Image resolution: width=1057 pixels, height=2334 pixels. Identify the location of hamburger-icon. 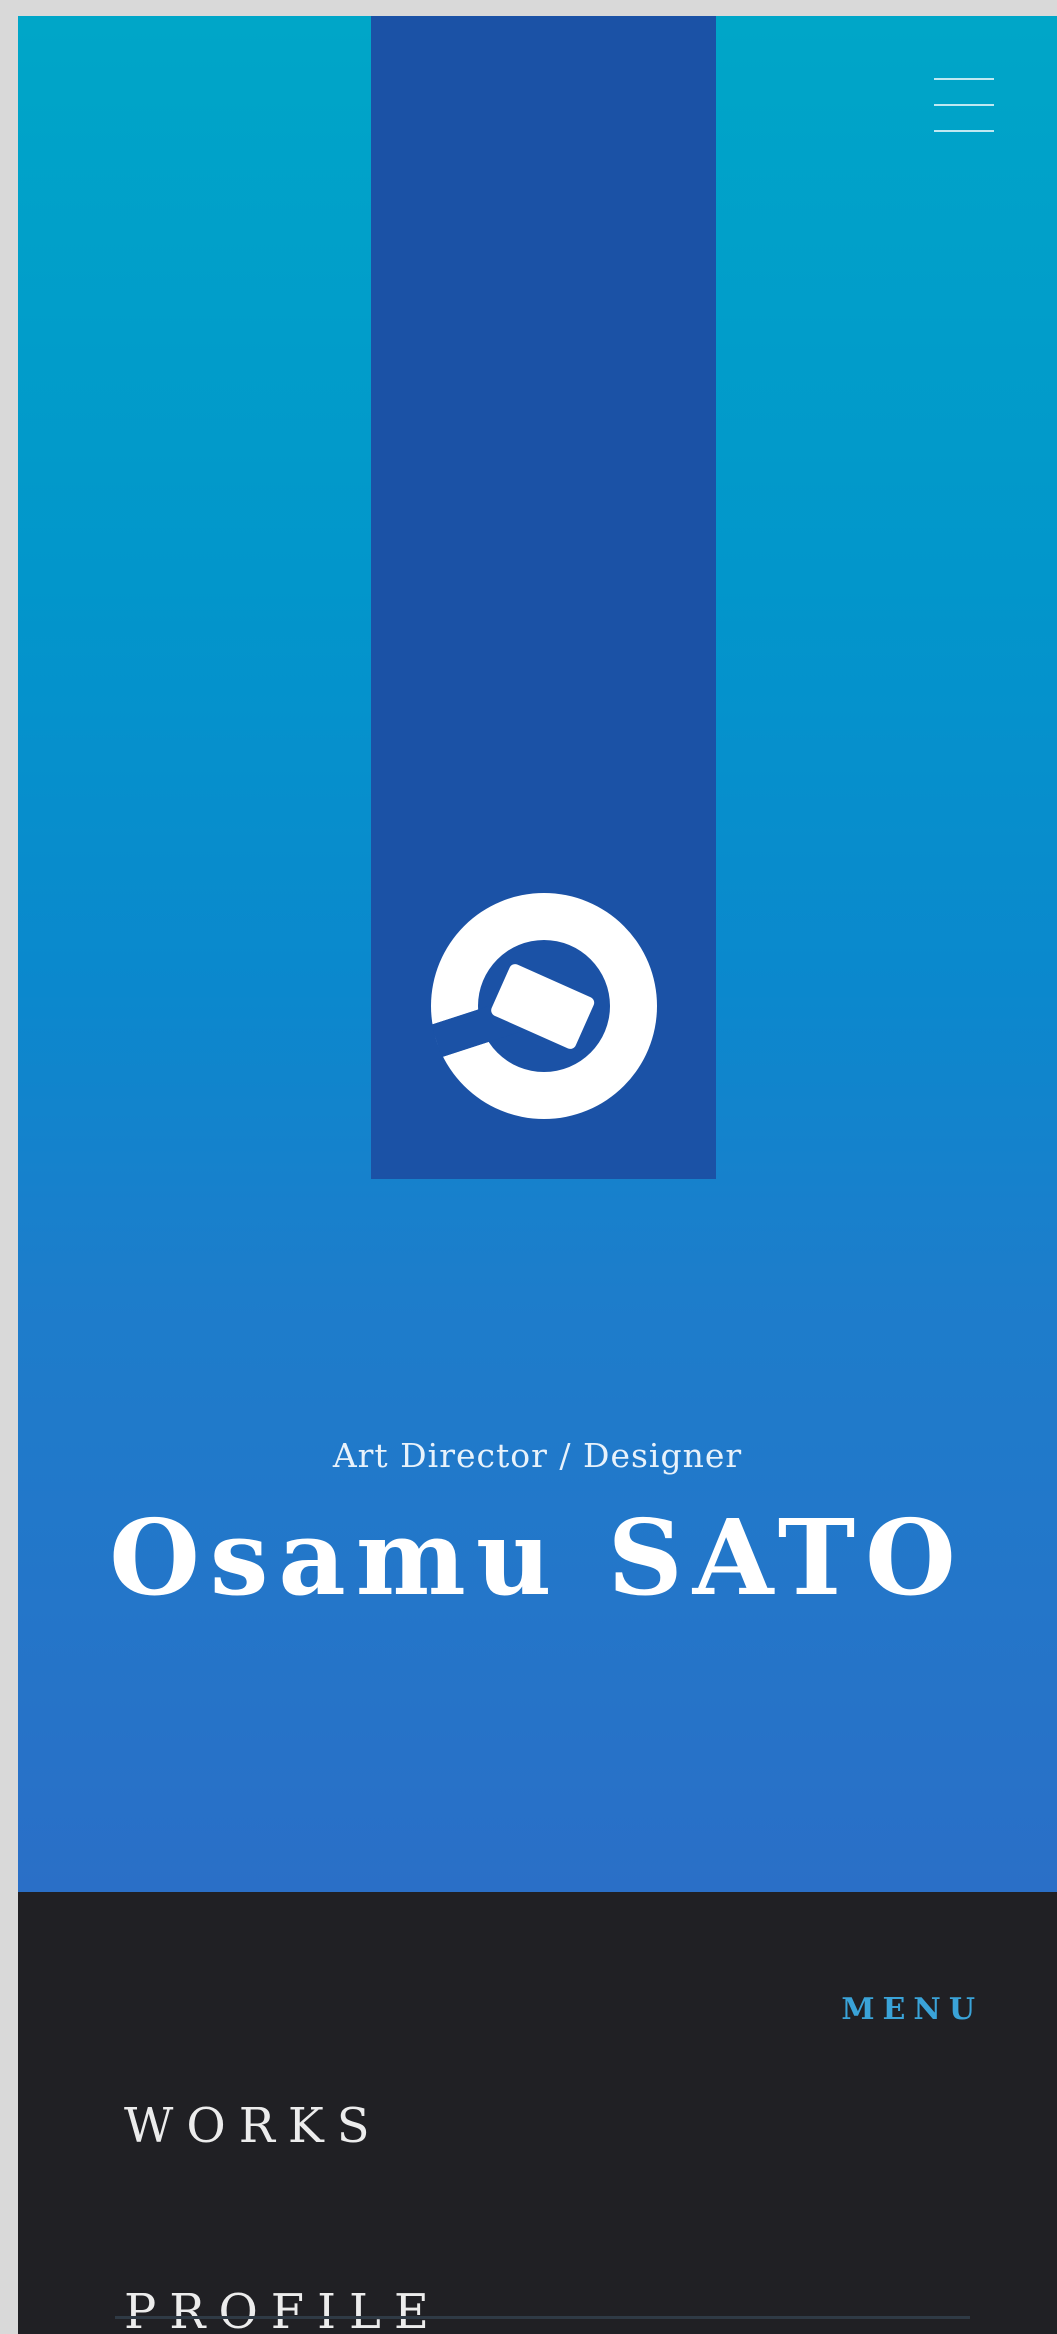
(964, 105).